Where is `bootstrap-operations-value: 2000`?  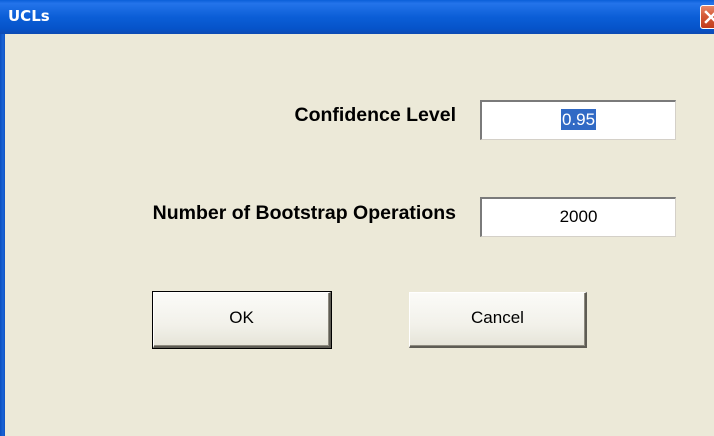
bootstrap-operations-value: 2000 is located at coordinates (578, 216).